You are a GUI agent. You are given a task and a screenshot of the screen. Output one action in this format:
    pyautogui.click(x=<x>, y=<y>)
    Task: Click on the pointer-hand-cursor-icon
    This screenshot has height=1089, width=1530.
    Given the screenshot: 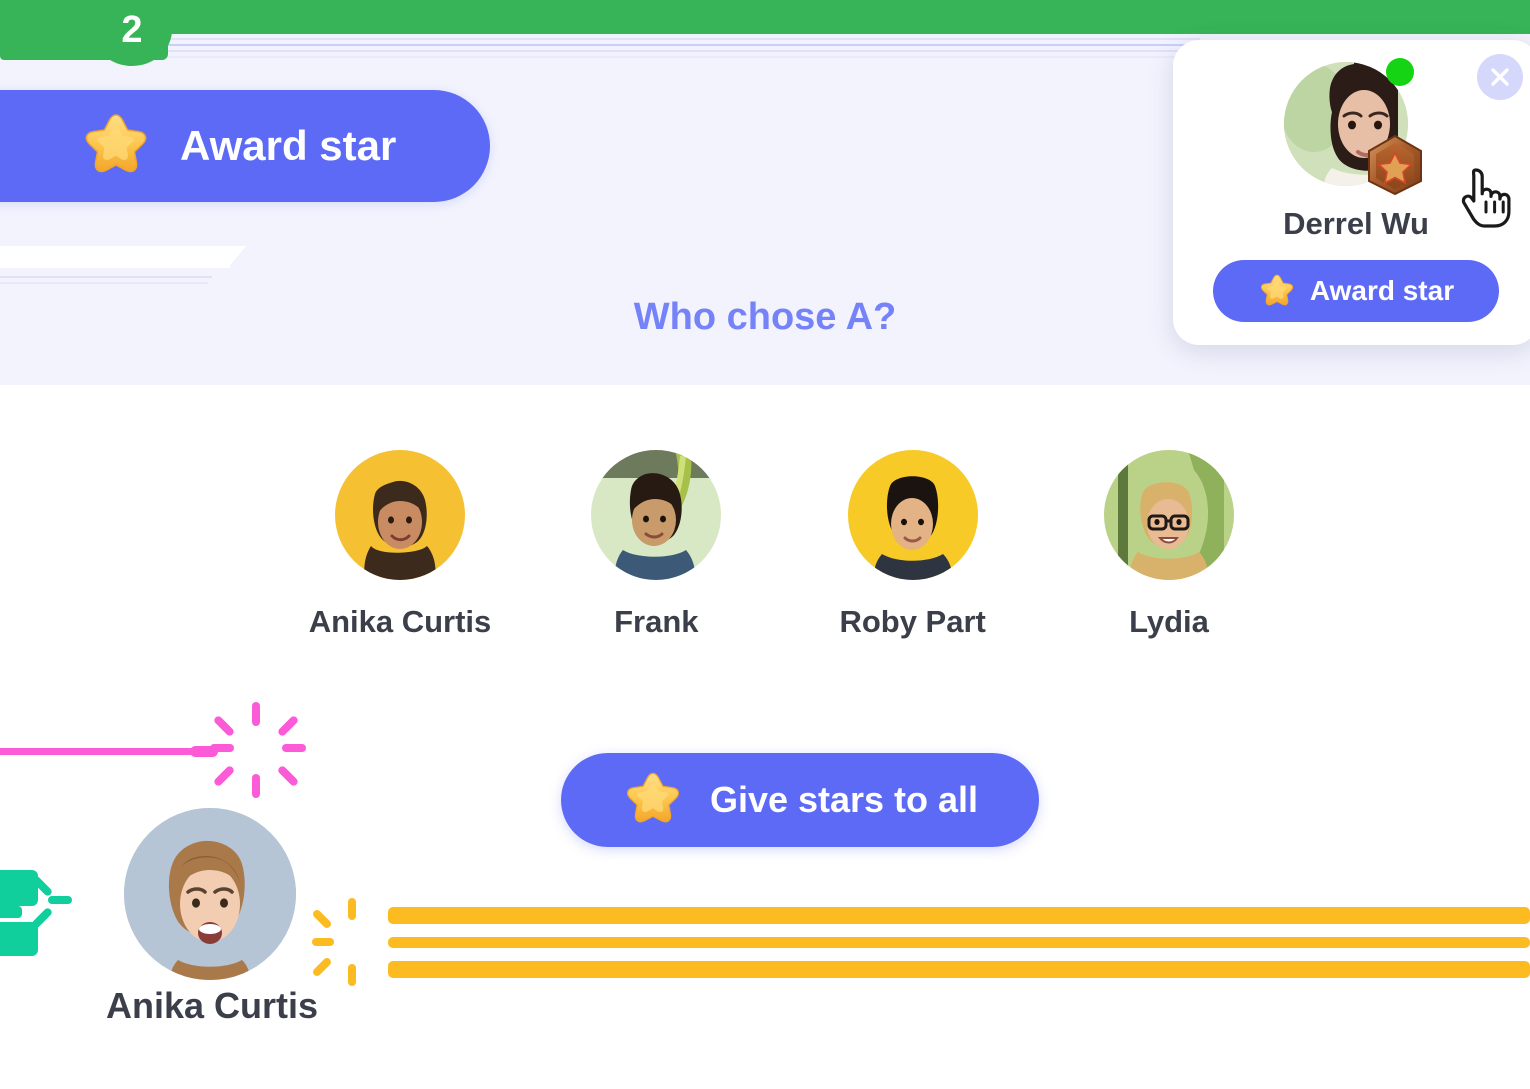 What is the action you would take?
    pyautogui.click(x=1486, y=198)
    